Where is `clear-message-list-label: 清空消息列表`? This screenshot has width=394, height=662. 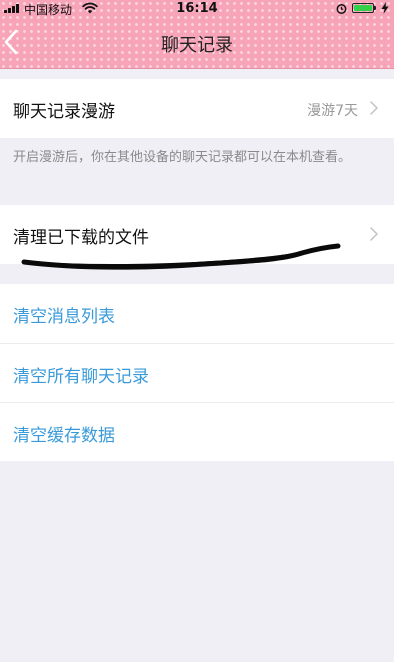 clear-message-list-label: 清空消息列表 is located at coordinates (64, 317).